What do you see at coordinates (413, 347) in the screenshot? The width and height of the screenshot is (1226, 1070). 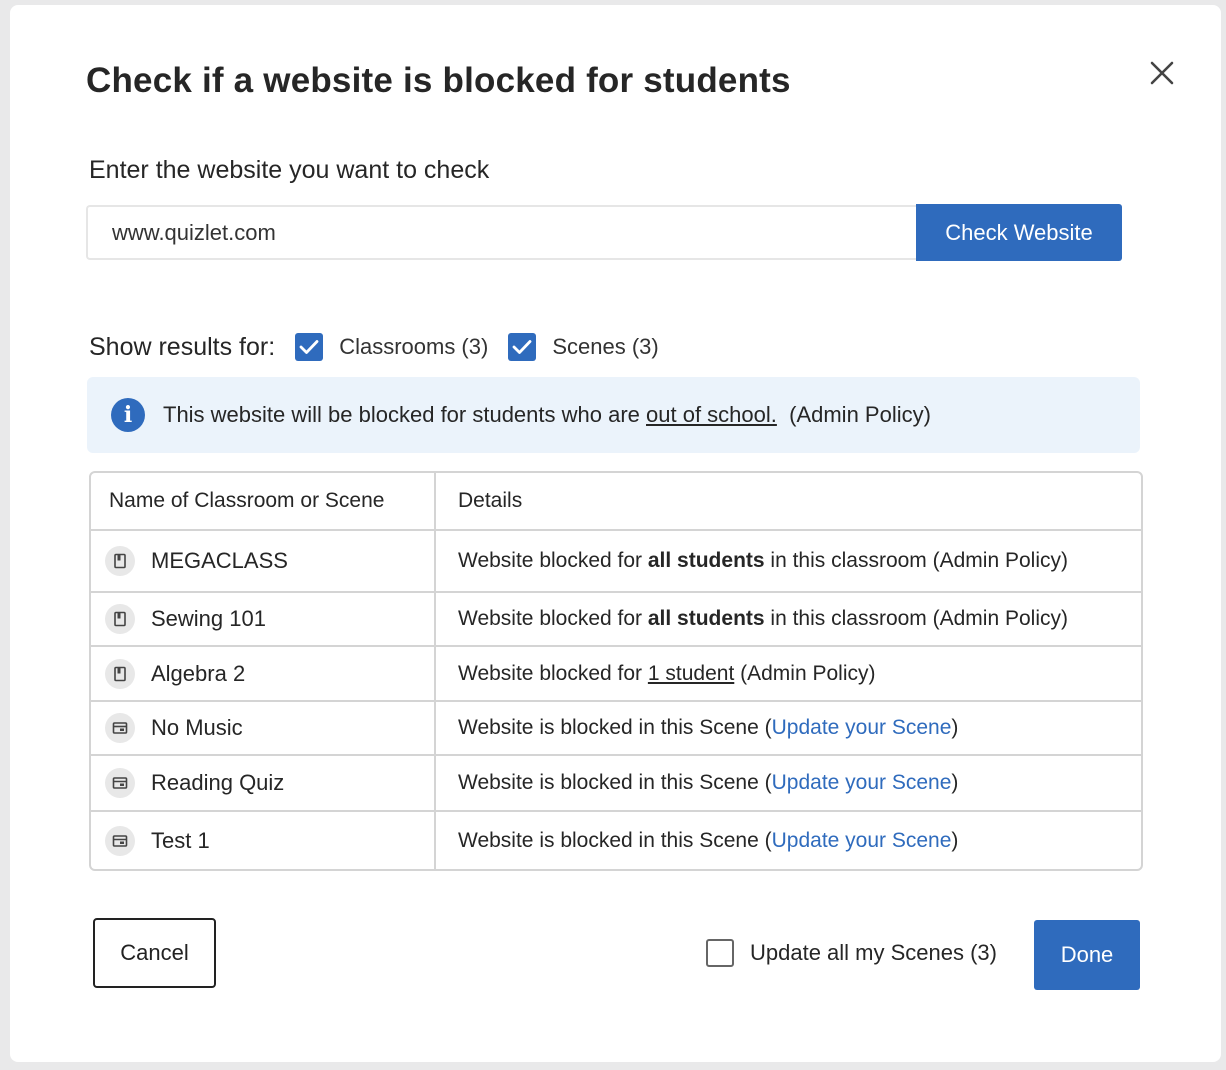 I see `classrooms-checkbox-label: Classrooms (3)` at bounding box center [413, 347].